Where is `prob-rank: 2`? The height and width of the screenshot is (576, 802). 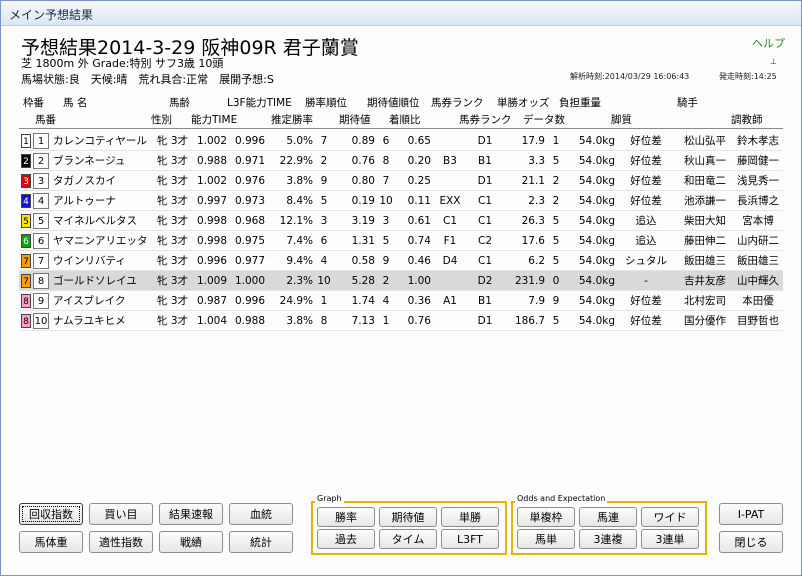
prob-rank: 2 is located at coordinates (324, 160).